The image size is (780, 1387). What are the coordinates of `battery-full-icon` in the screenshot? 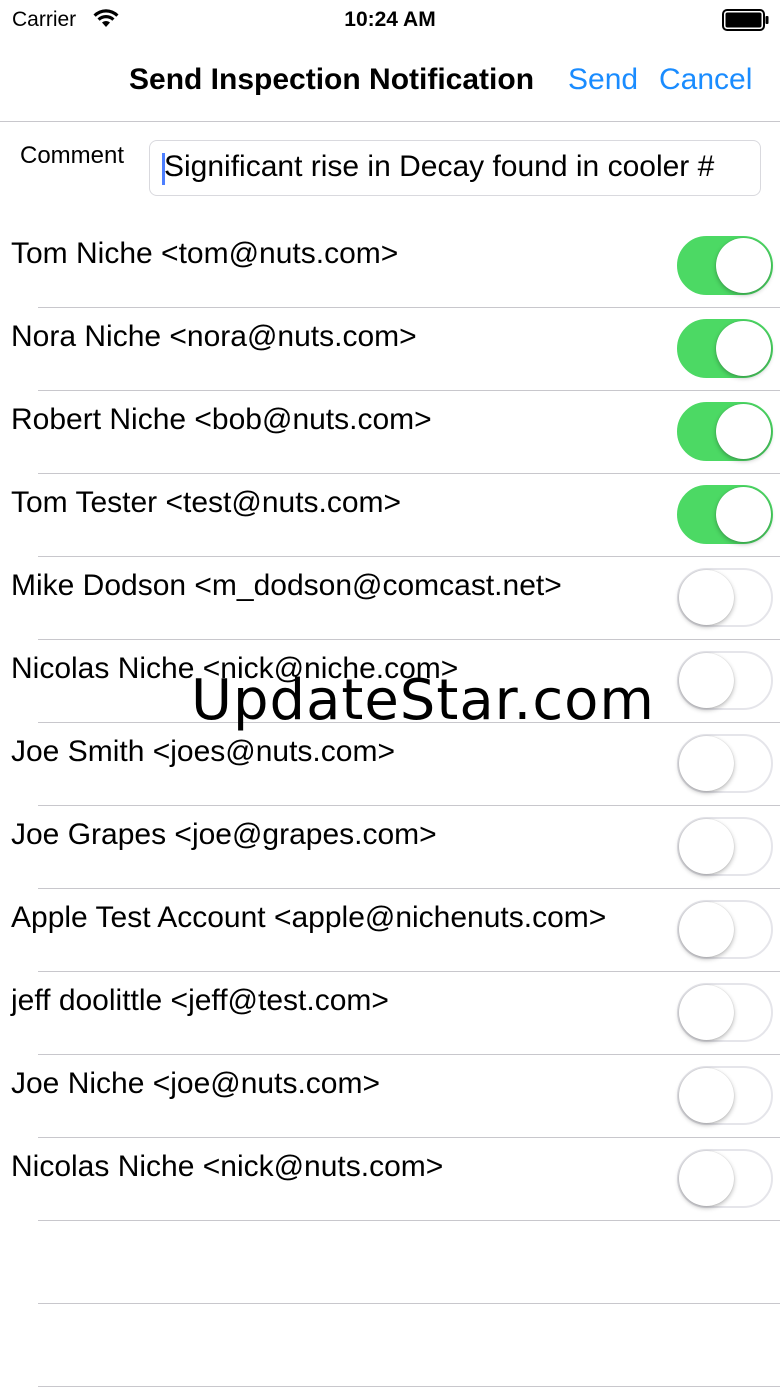 It's located at (746, 22).